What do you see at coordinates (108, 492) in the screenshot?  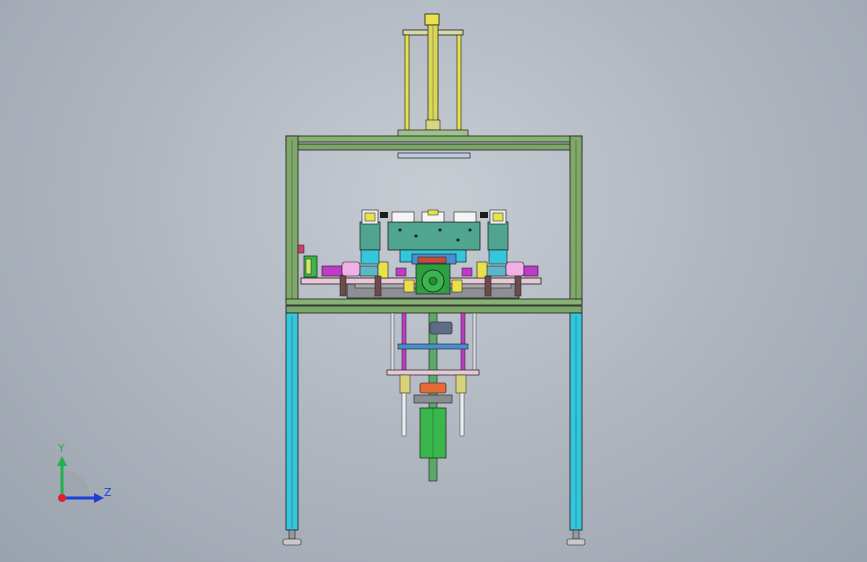 I see `z-axis-label: Z` at bounding box center [108, 492].